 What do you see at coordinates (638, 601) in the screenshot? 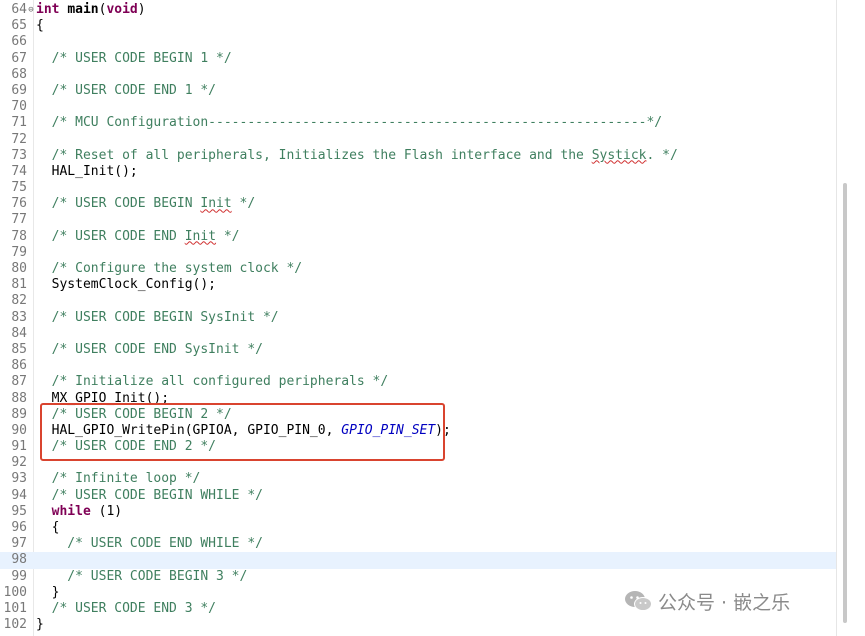
I see `wechat-logo-icon` at bounding box center [638, 601].